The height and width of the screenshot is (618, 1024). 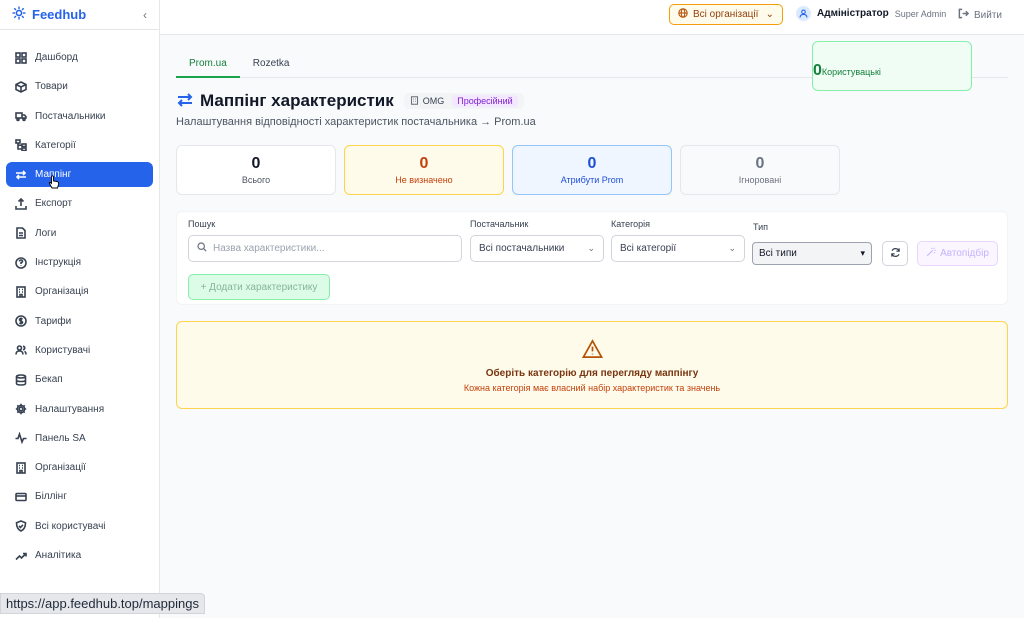 I want to click on sidebar-item-label: Організації, so click(x=60, y=468).